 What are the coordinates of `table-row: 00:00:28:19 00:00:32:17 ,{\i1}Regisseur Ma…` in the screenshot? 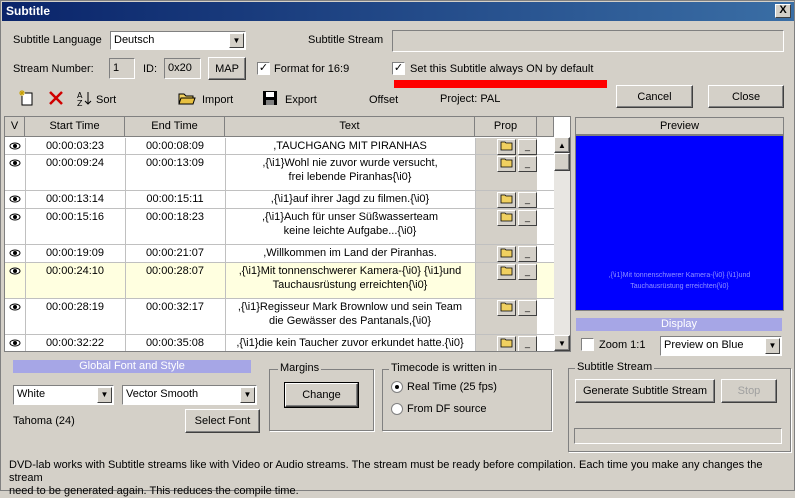 It's located at (279, 317).